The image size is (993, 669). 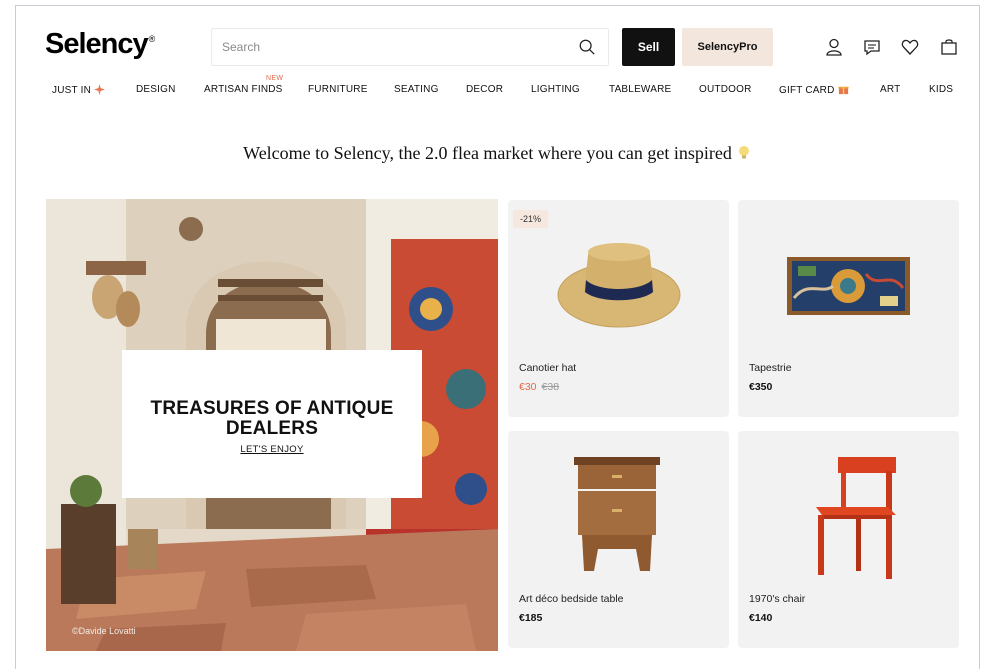 What do you see at coordinates (910, 47) in the screenshot?
I see `heart-icon` at bounding box center [910, 47].